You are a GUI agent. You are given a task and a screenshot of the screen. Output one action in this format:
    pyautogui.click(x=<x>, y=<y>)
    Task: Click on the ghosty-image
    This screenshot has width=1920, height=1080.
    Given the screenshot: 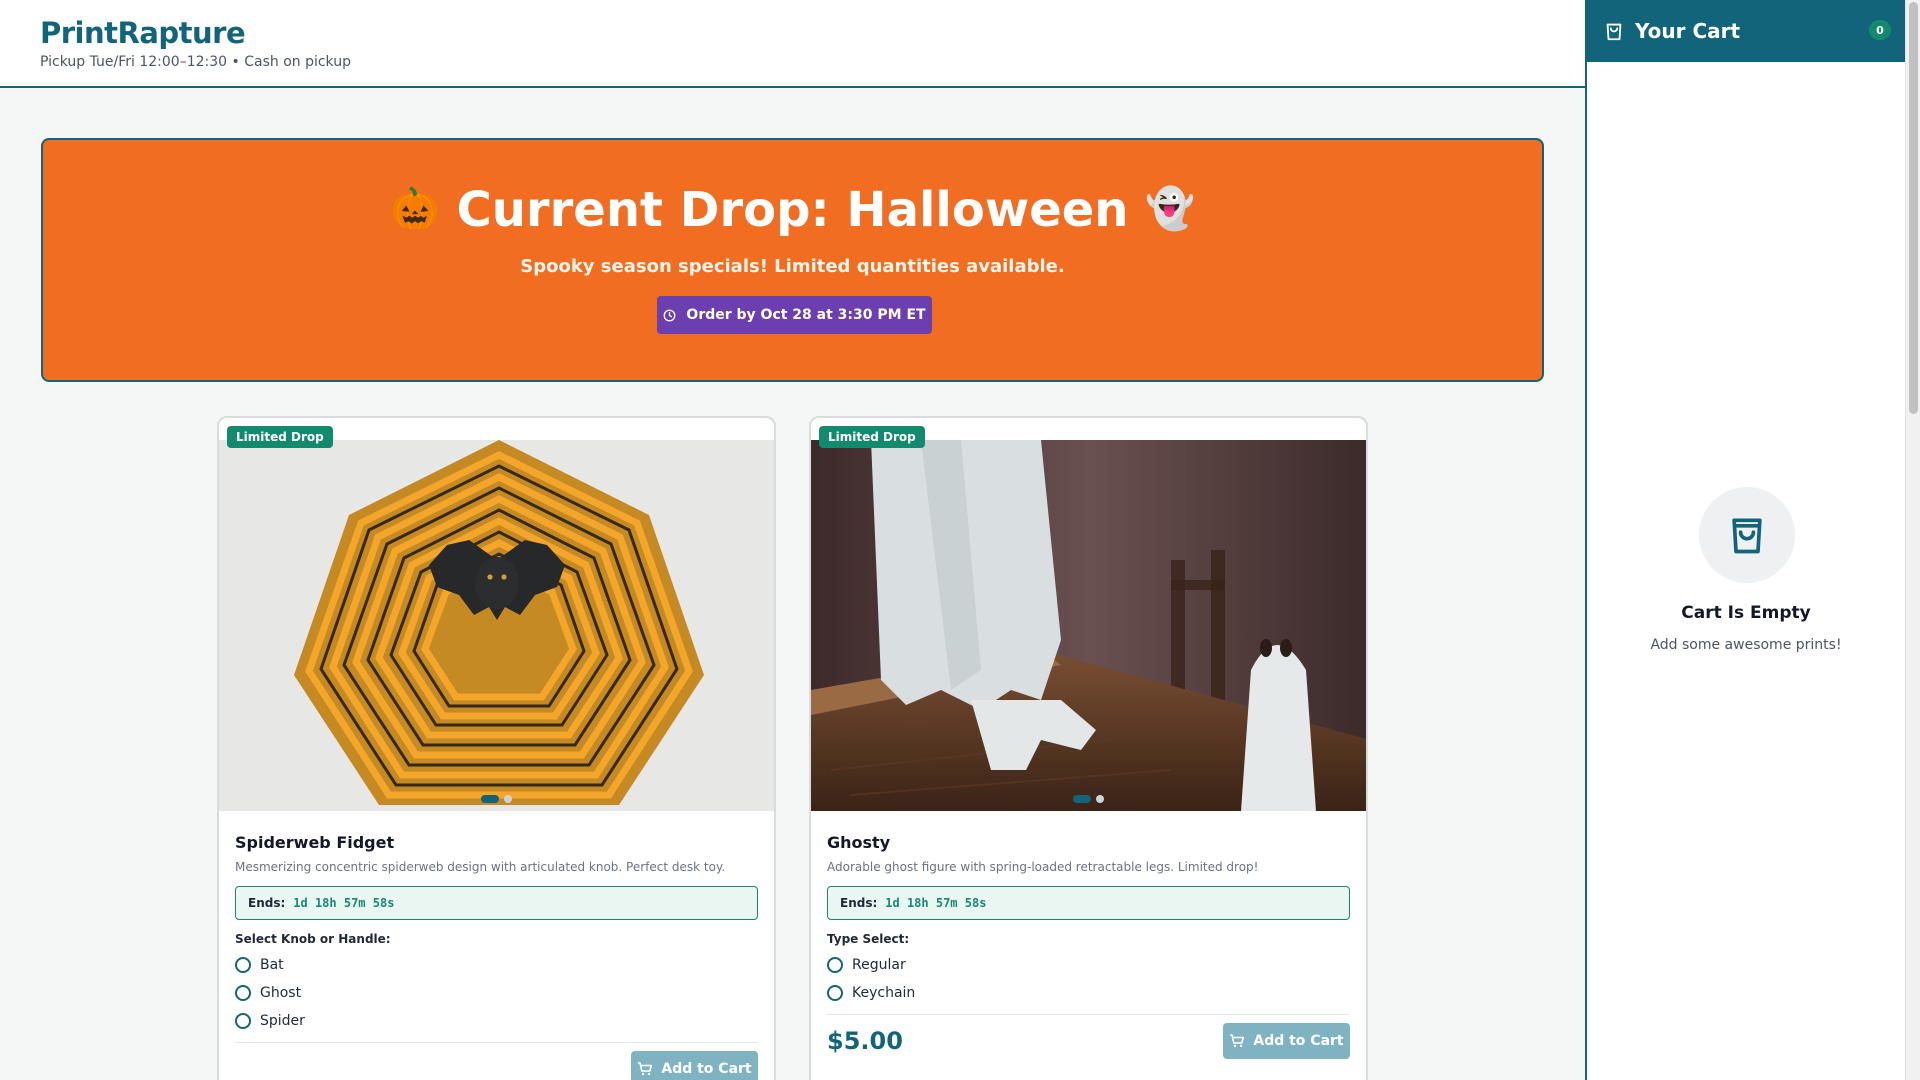 What is the action you would take?
    pyautogui.click(x=1088, y=625)
    